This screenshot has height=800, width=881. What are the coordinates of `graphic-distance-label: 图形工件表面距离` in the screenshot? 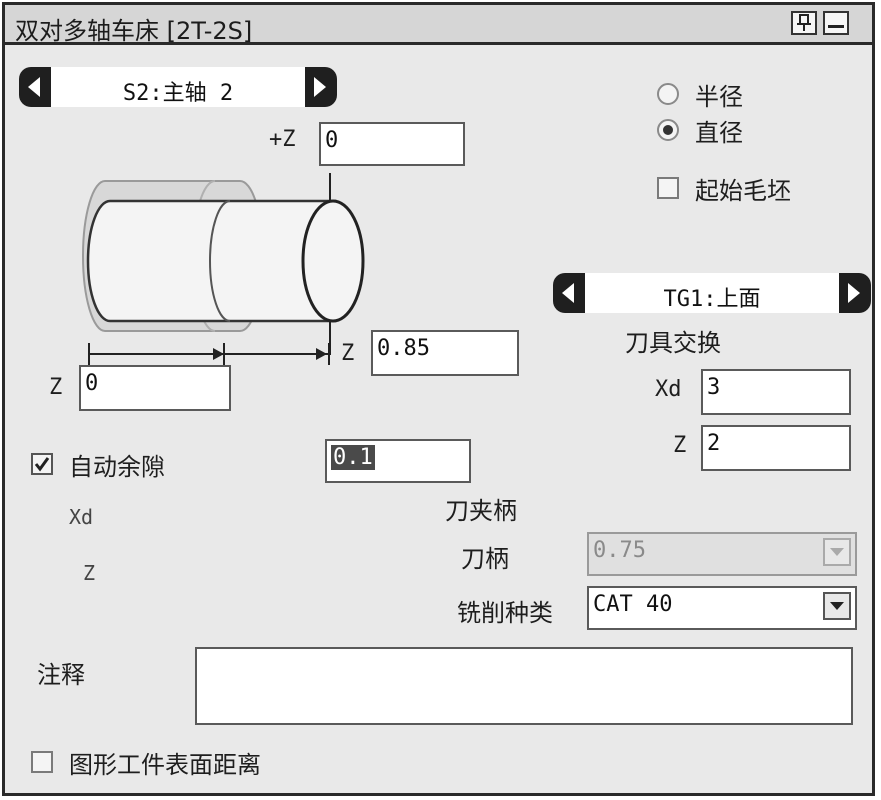 It's located at (165, 765).